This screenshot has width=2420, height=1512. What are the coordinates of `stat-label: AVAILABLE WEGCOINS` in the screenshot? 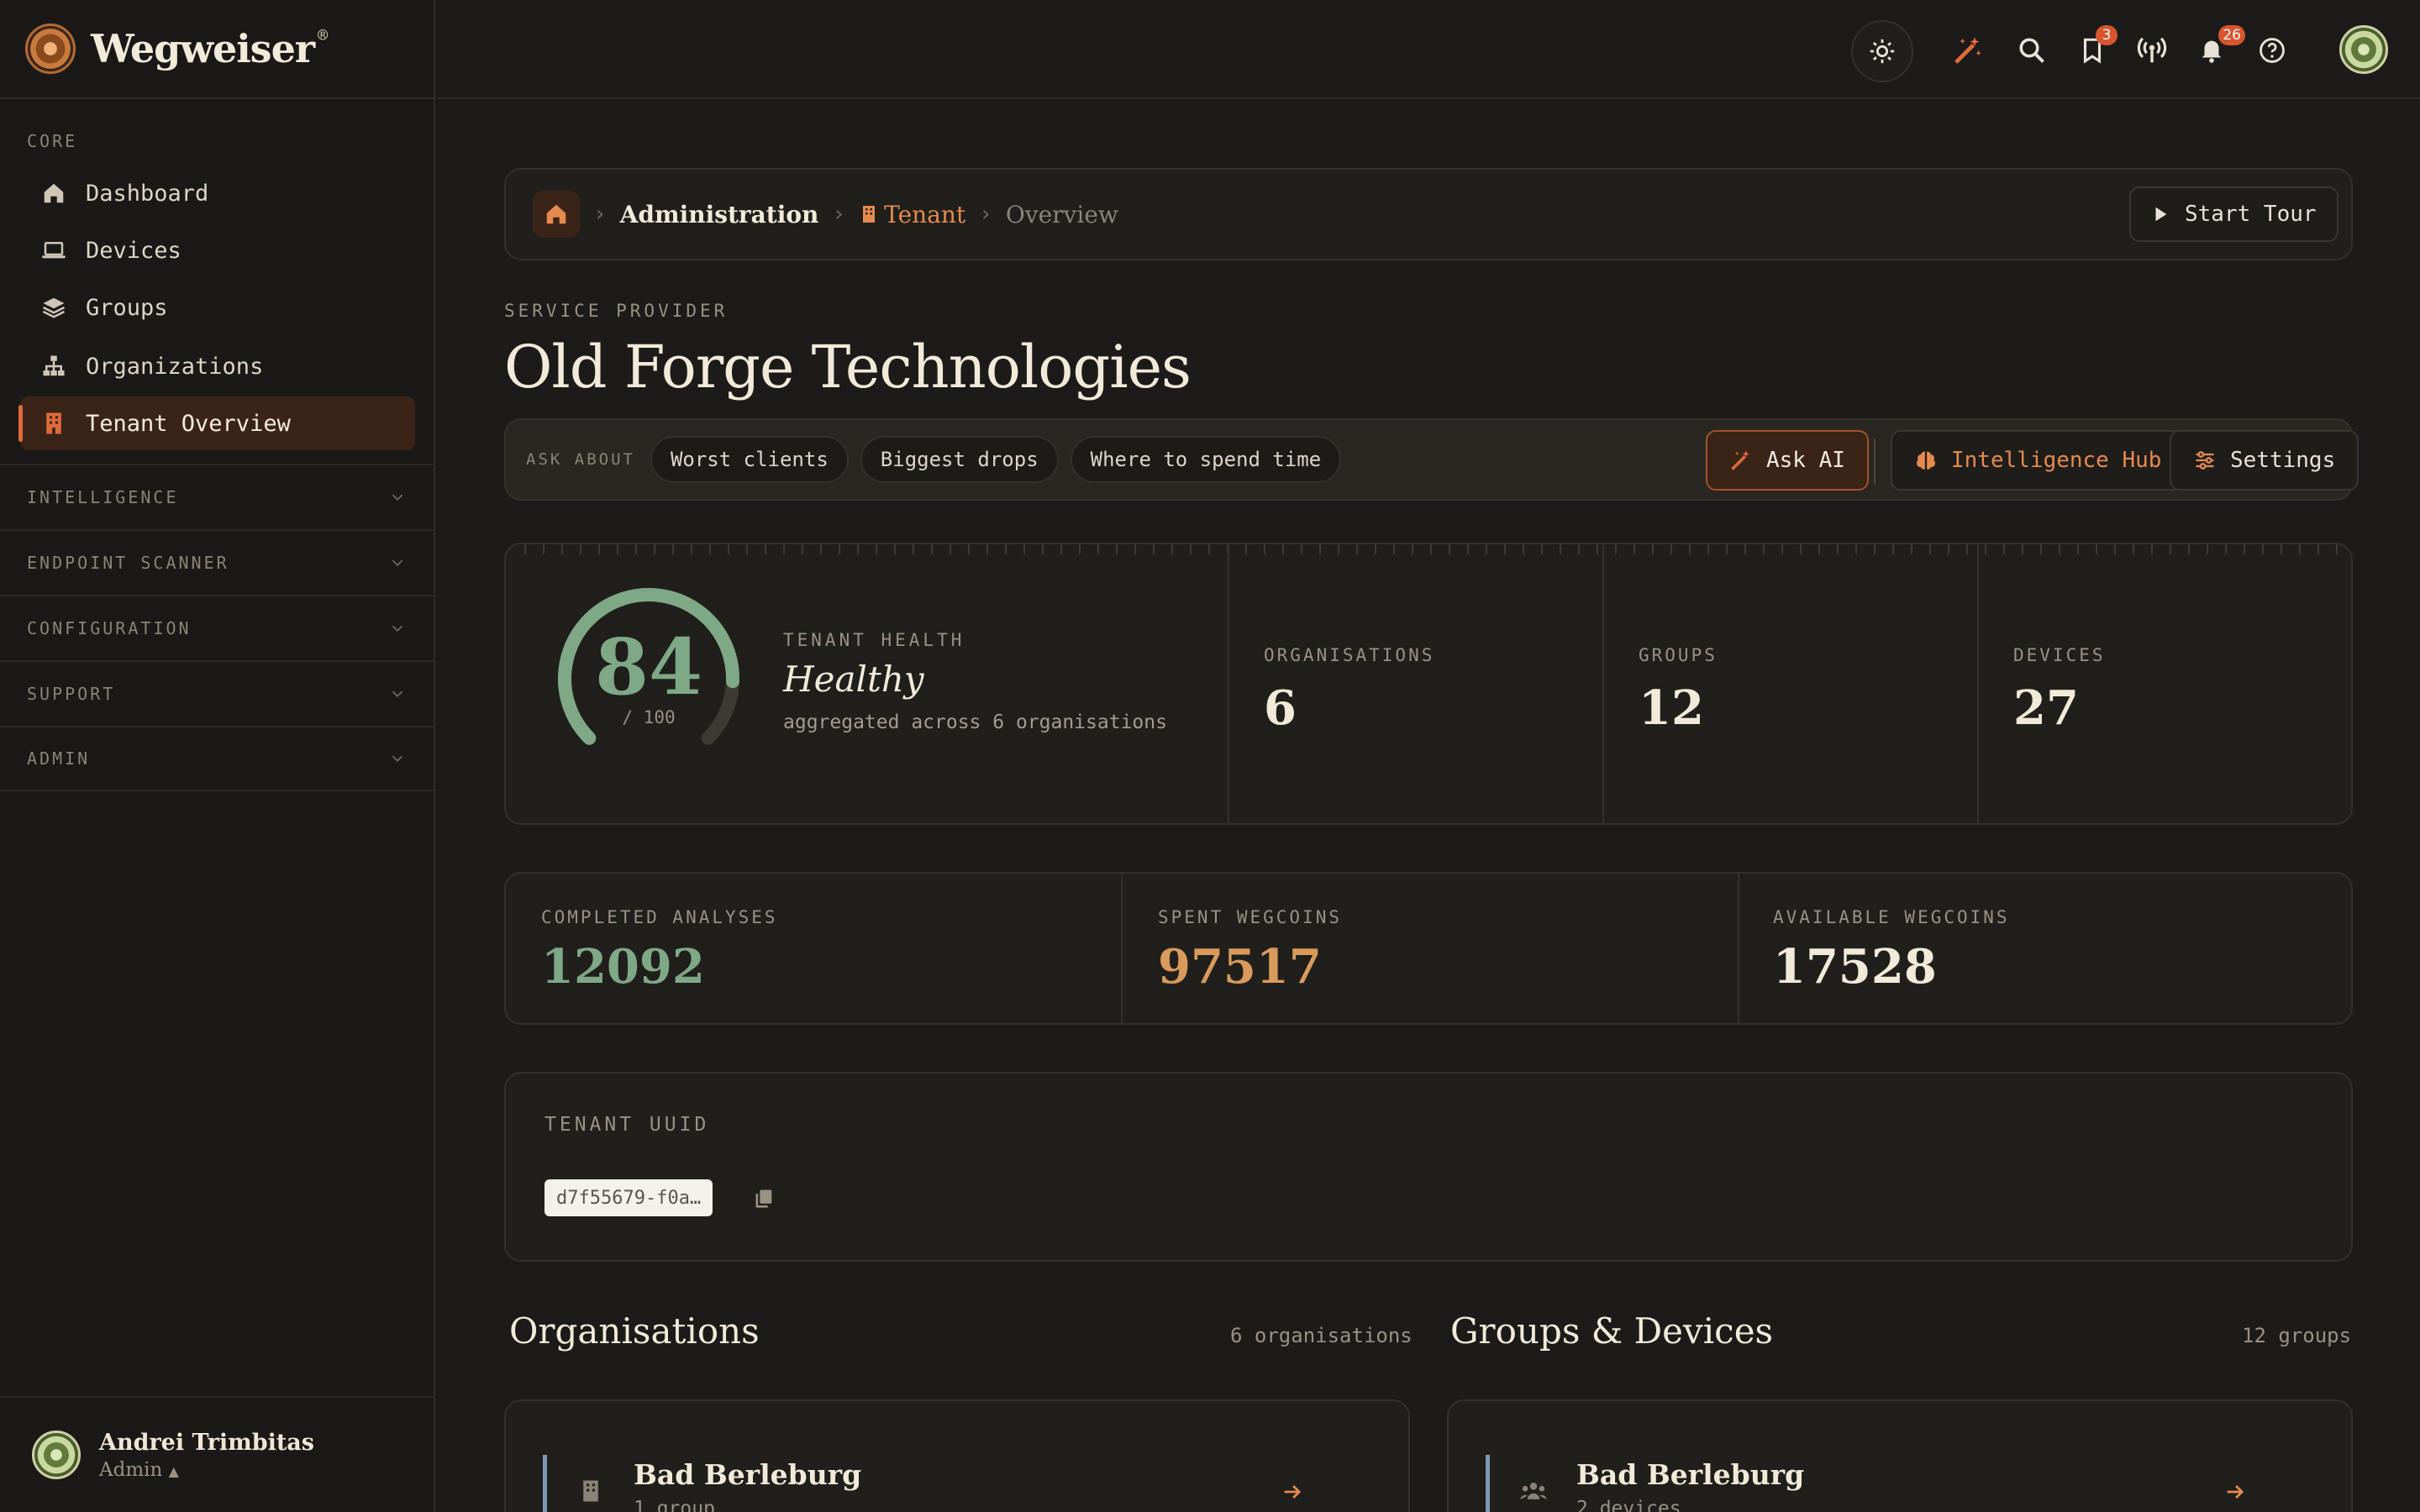 It's located at (1891, 917).